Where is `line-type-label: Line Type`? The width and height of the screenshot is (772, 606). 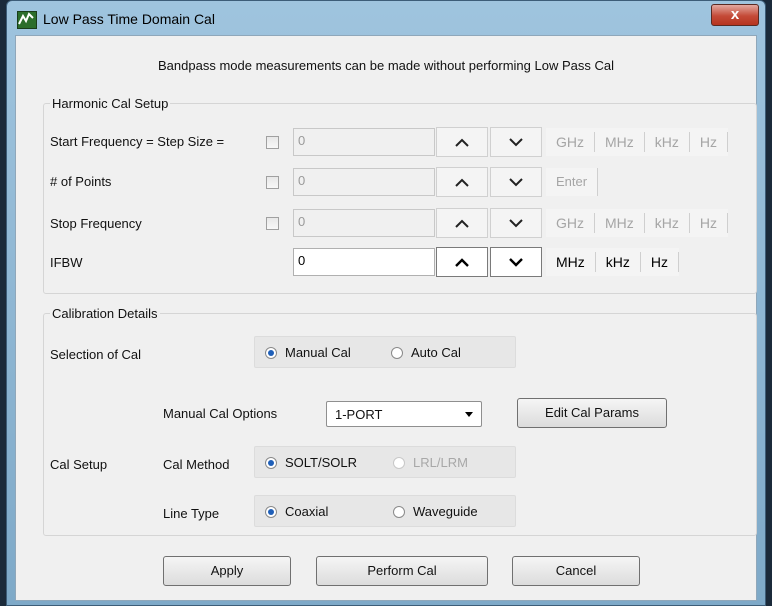 line-type-label: Line Type is located at coordinates (191, 513).